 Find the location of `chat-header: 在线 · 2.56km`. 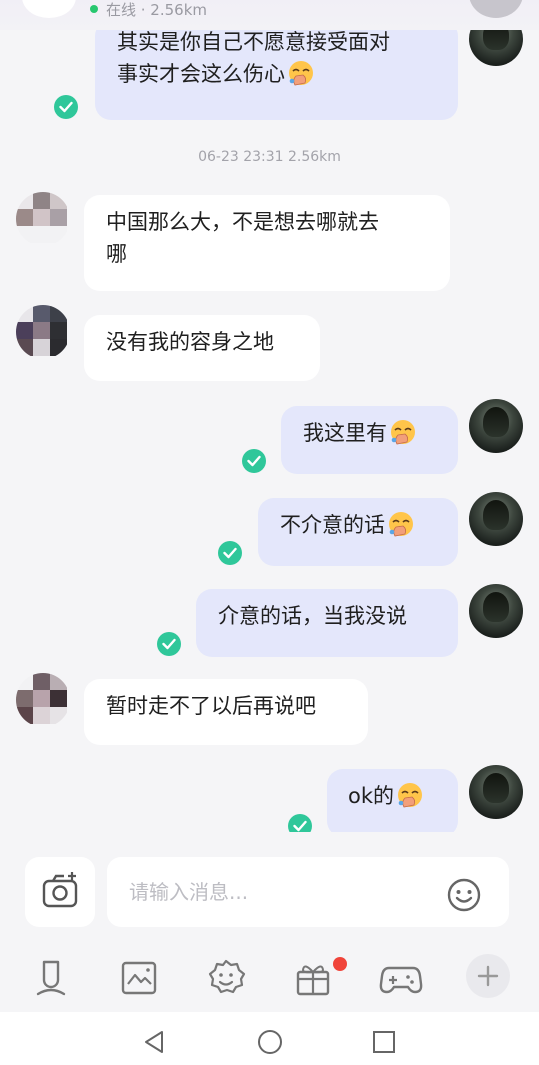

chat-header: 在线 · 2.56km is located at coordinates (269, 15).